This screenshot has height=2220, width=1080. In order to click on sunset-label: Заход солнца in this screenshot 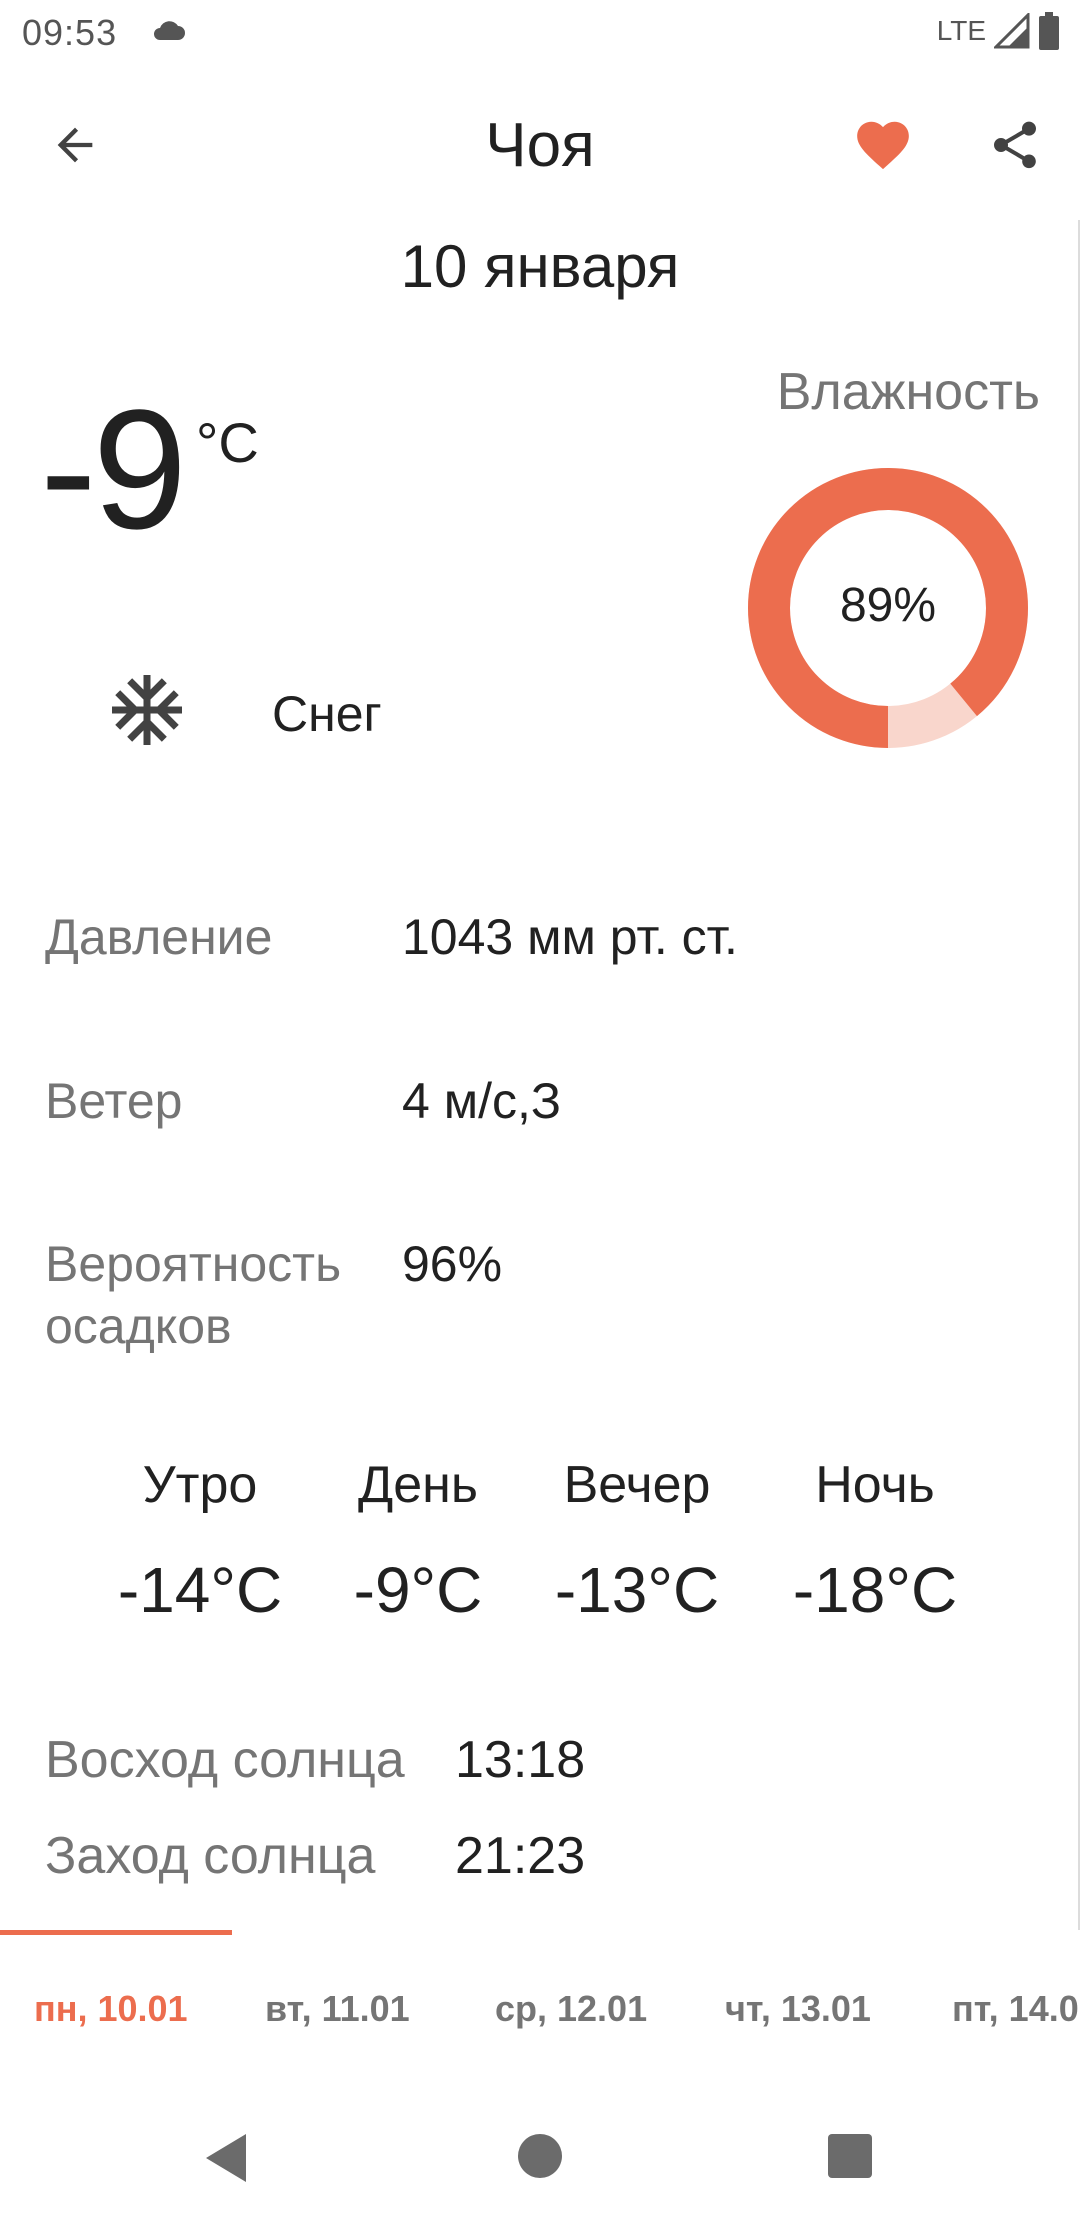, I will do `click(210, 1856)`.